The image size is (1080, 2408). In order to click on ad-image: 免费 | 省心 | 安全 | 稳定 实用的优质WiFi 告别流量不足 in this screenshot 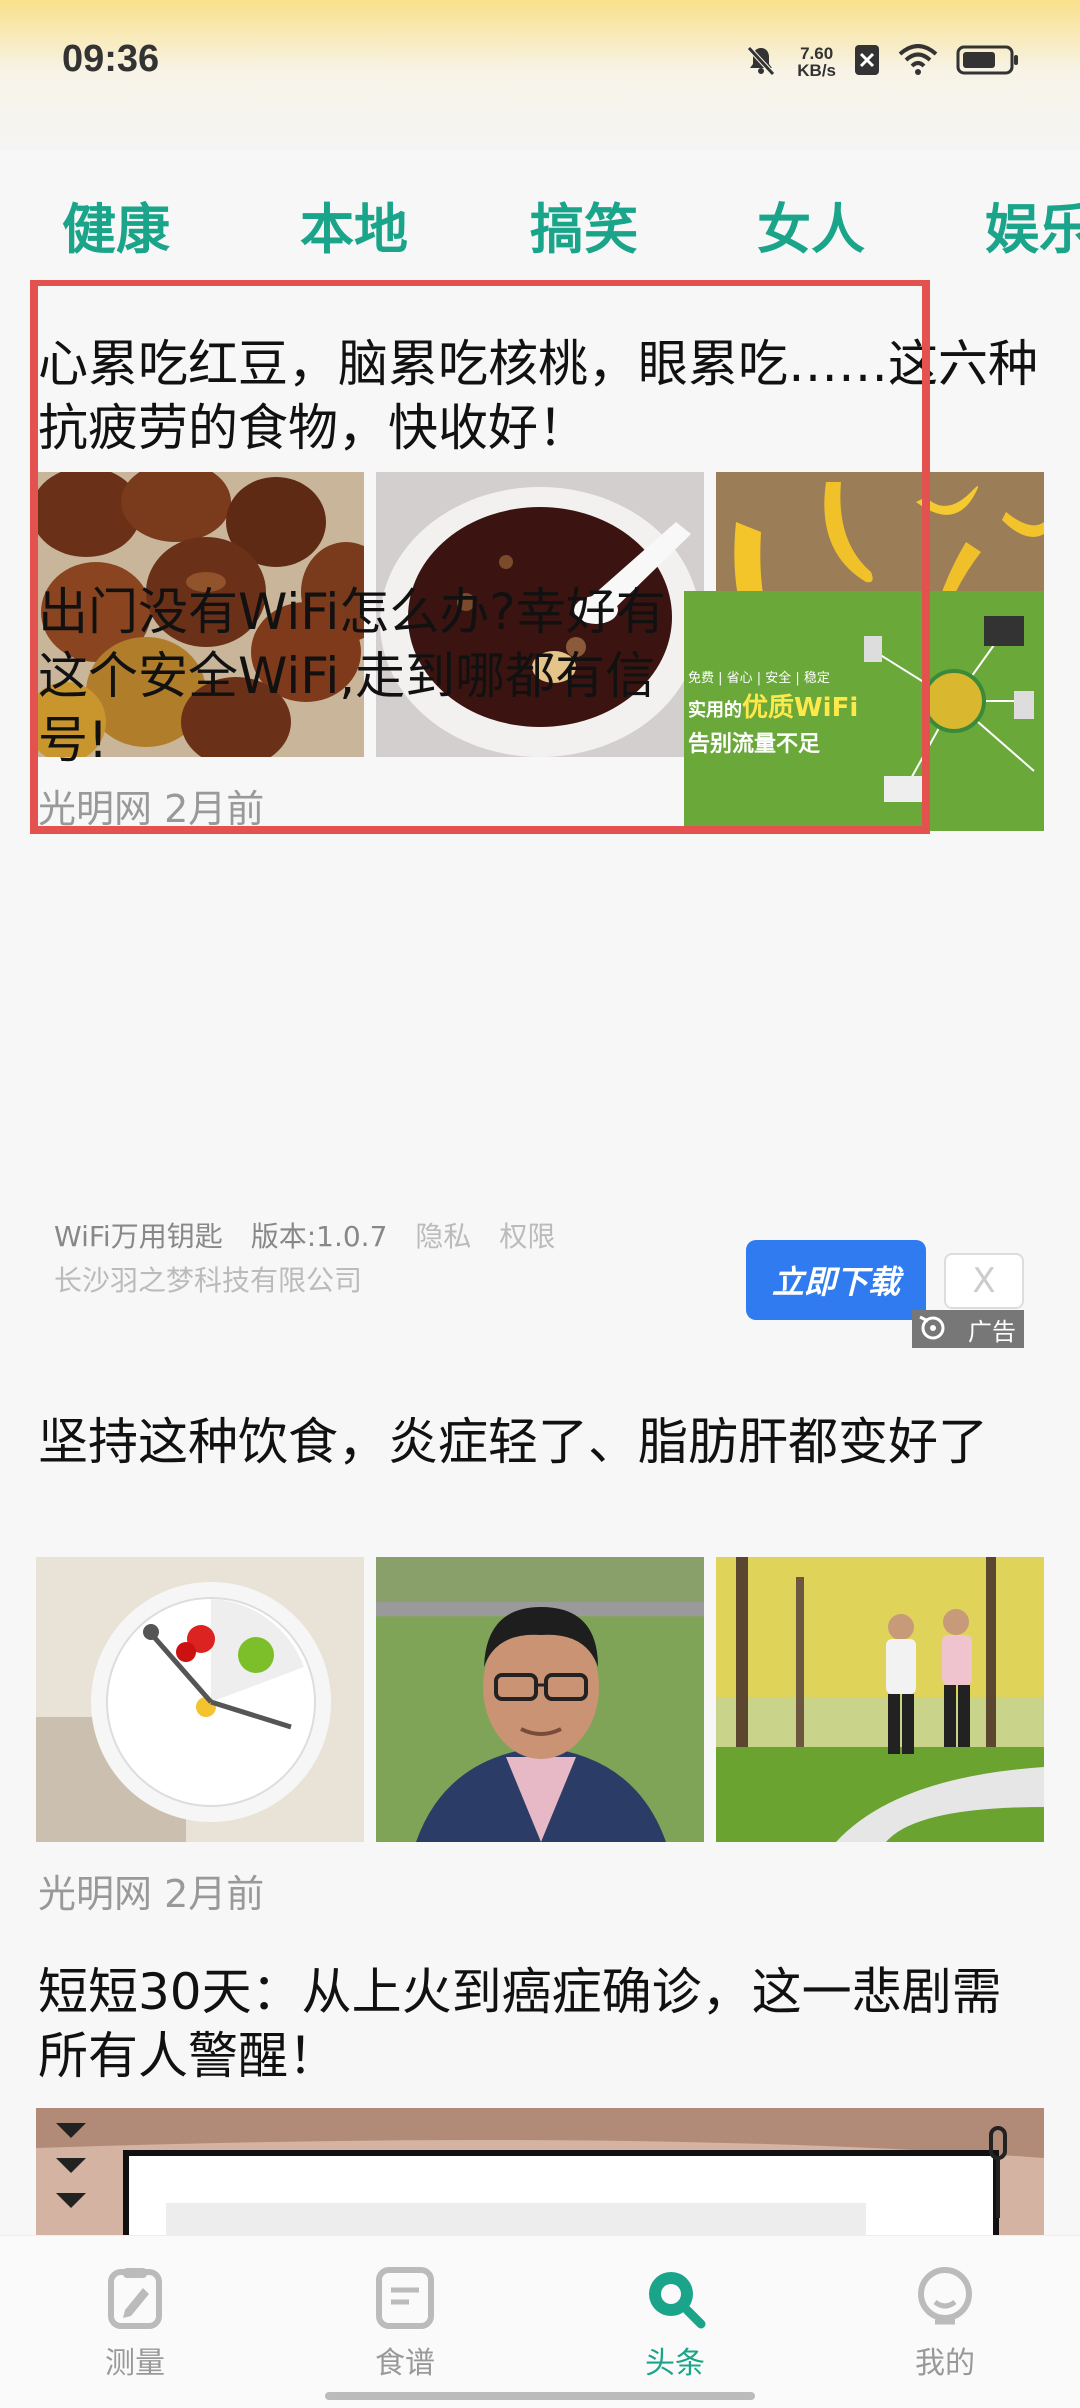, I will do `click(864, 711)`.